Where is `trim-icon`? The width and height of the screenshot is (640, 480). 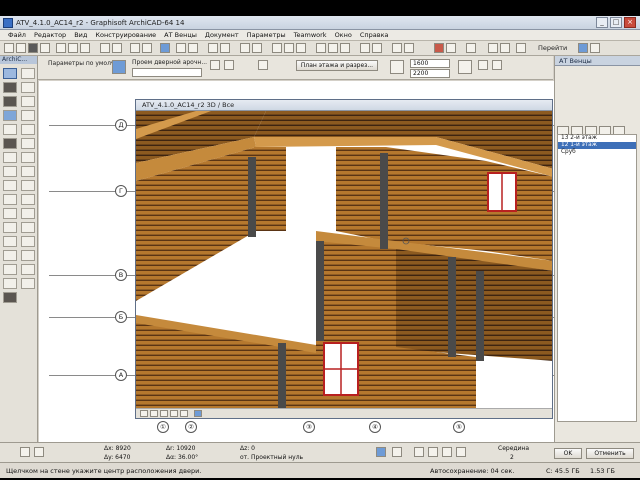
trim-icon is located at coordinates (397, 48).